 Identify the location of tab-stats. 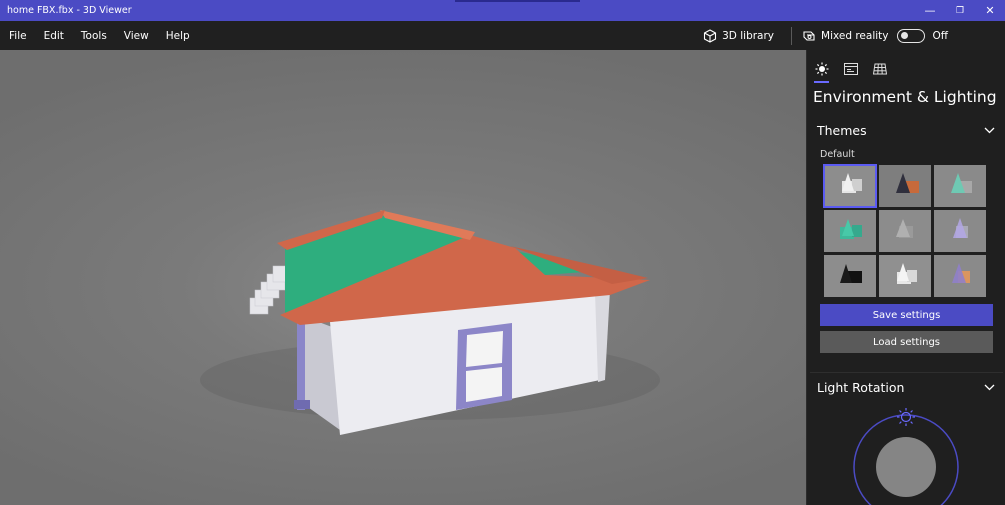
(850, 69).